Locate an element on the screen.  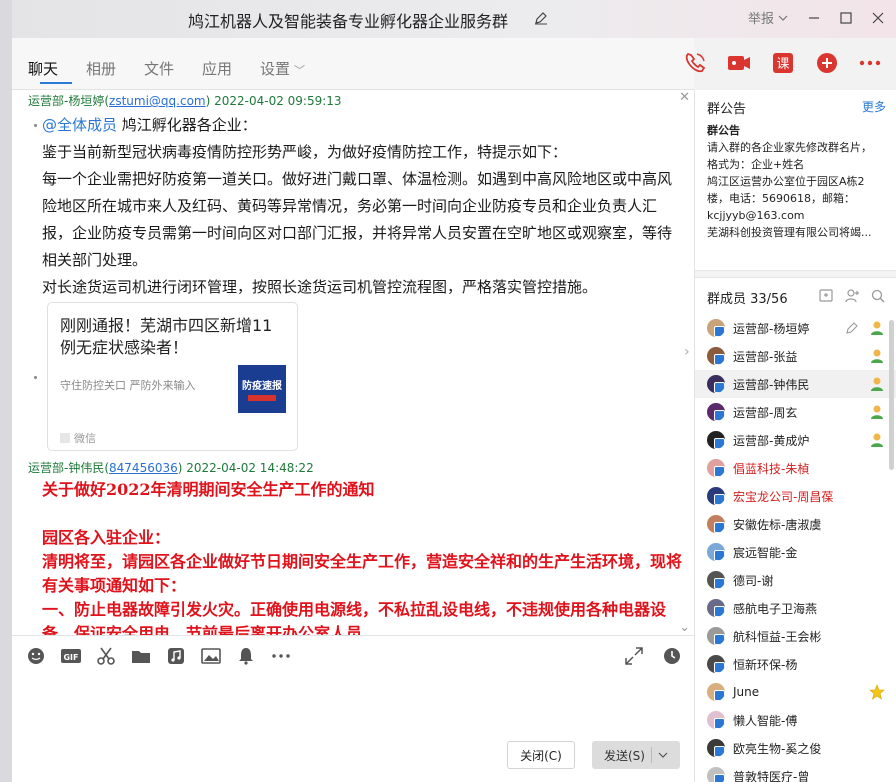
member-item: 运营部-钟伟民 is located at coordinates (795, 384).